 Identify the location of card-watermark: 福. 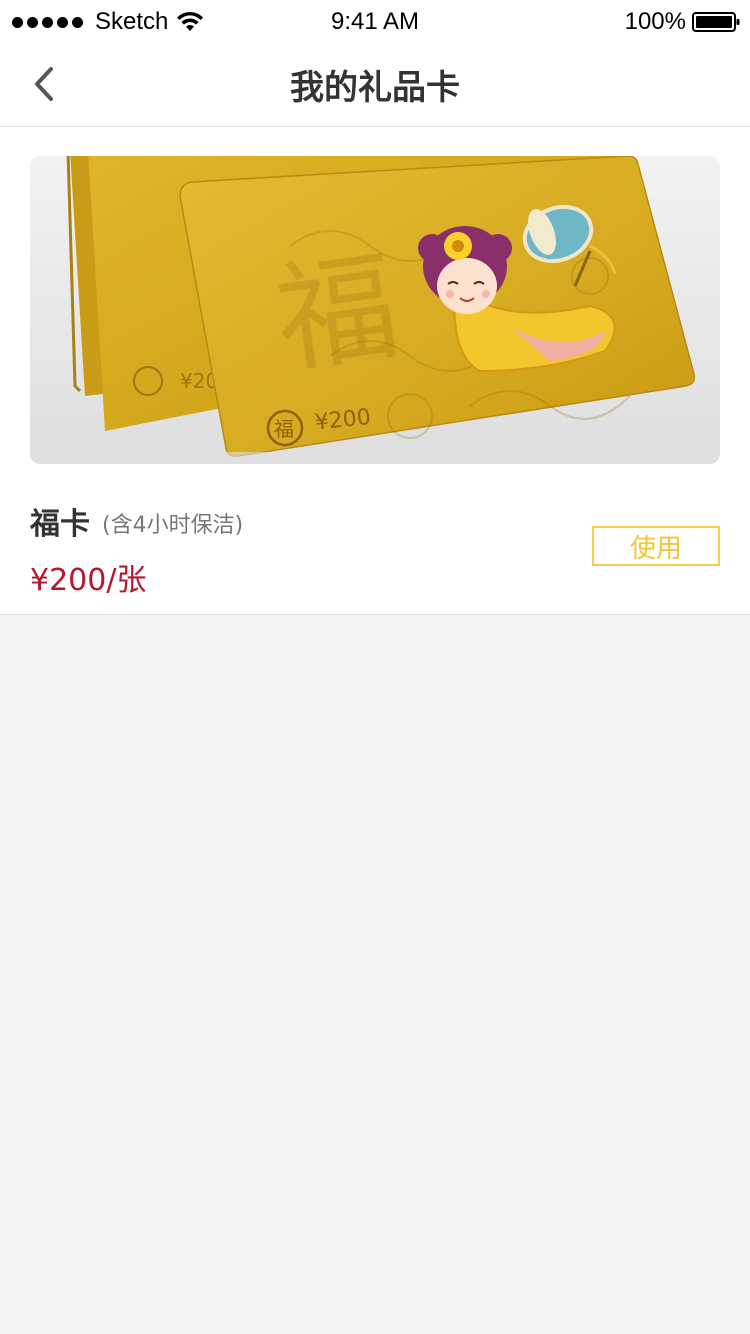
(337, 314).